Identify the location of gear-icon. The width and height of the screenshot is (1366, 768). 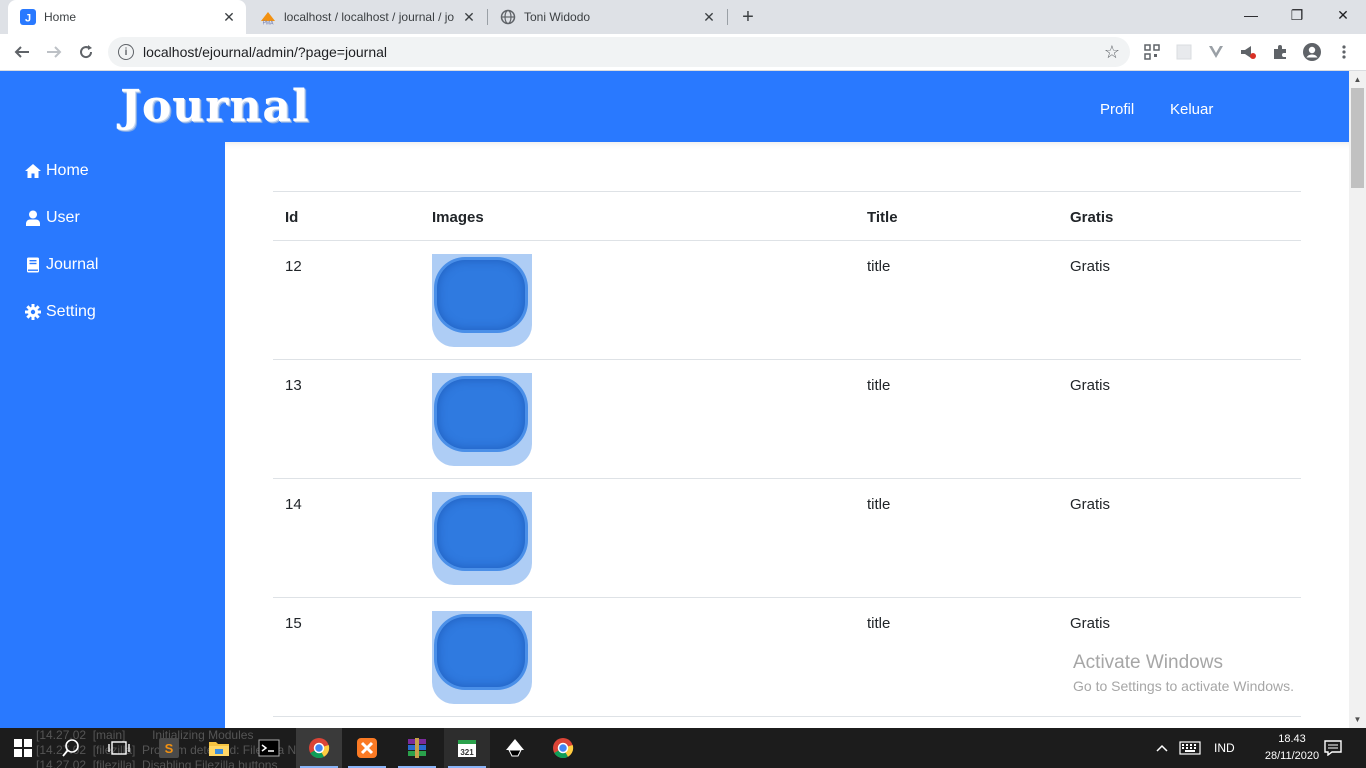
(33, 312).